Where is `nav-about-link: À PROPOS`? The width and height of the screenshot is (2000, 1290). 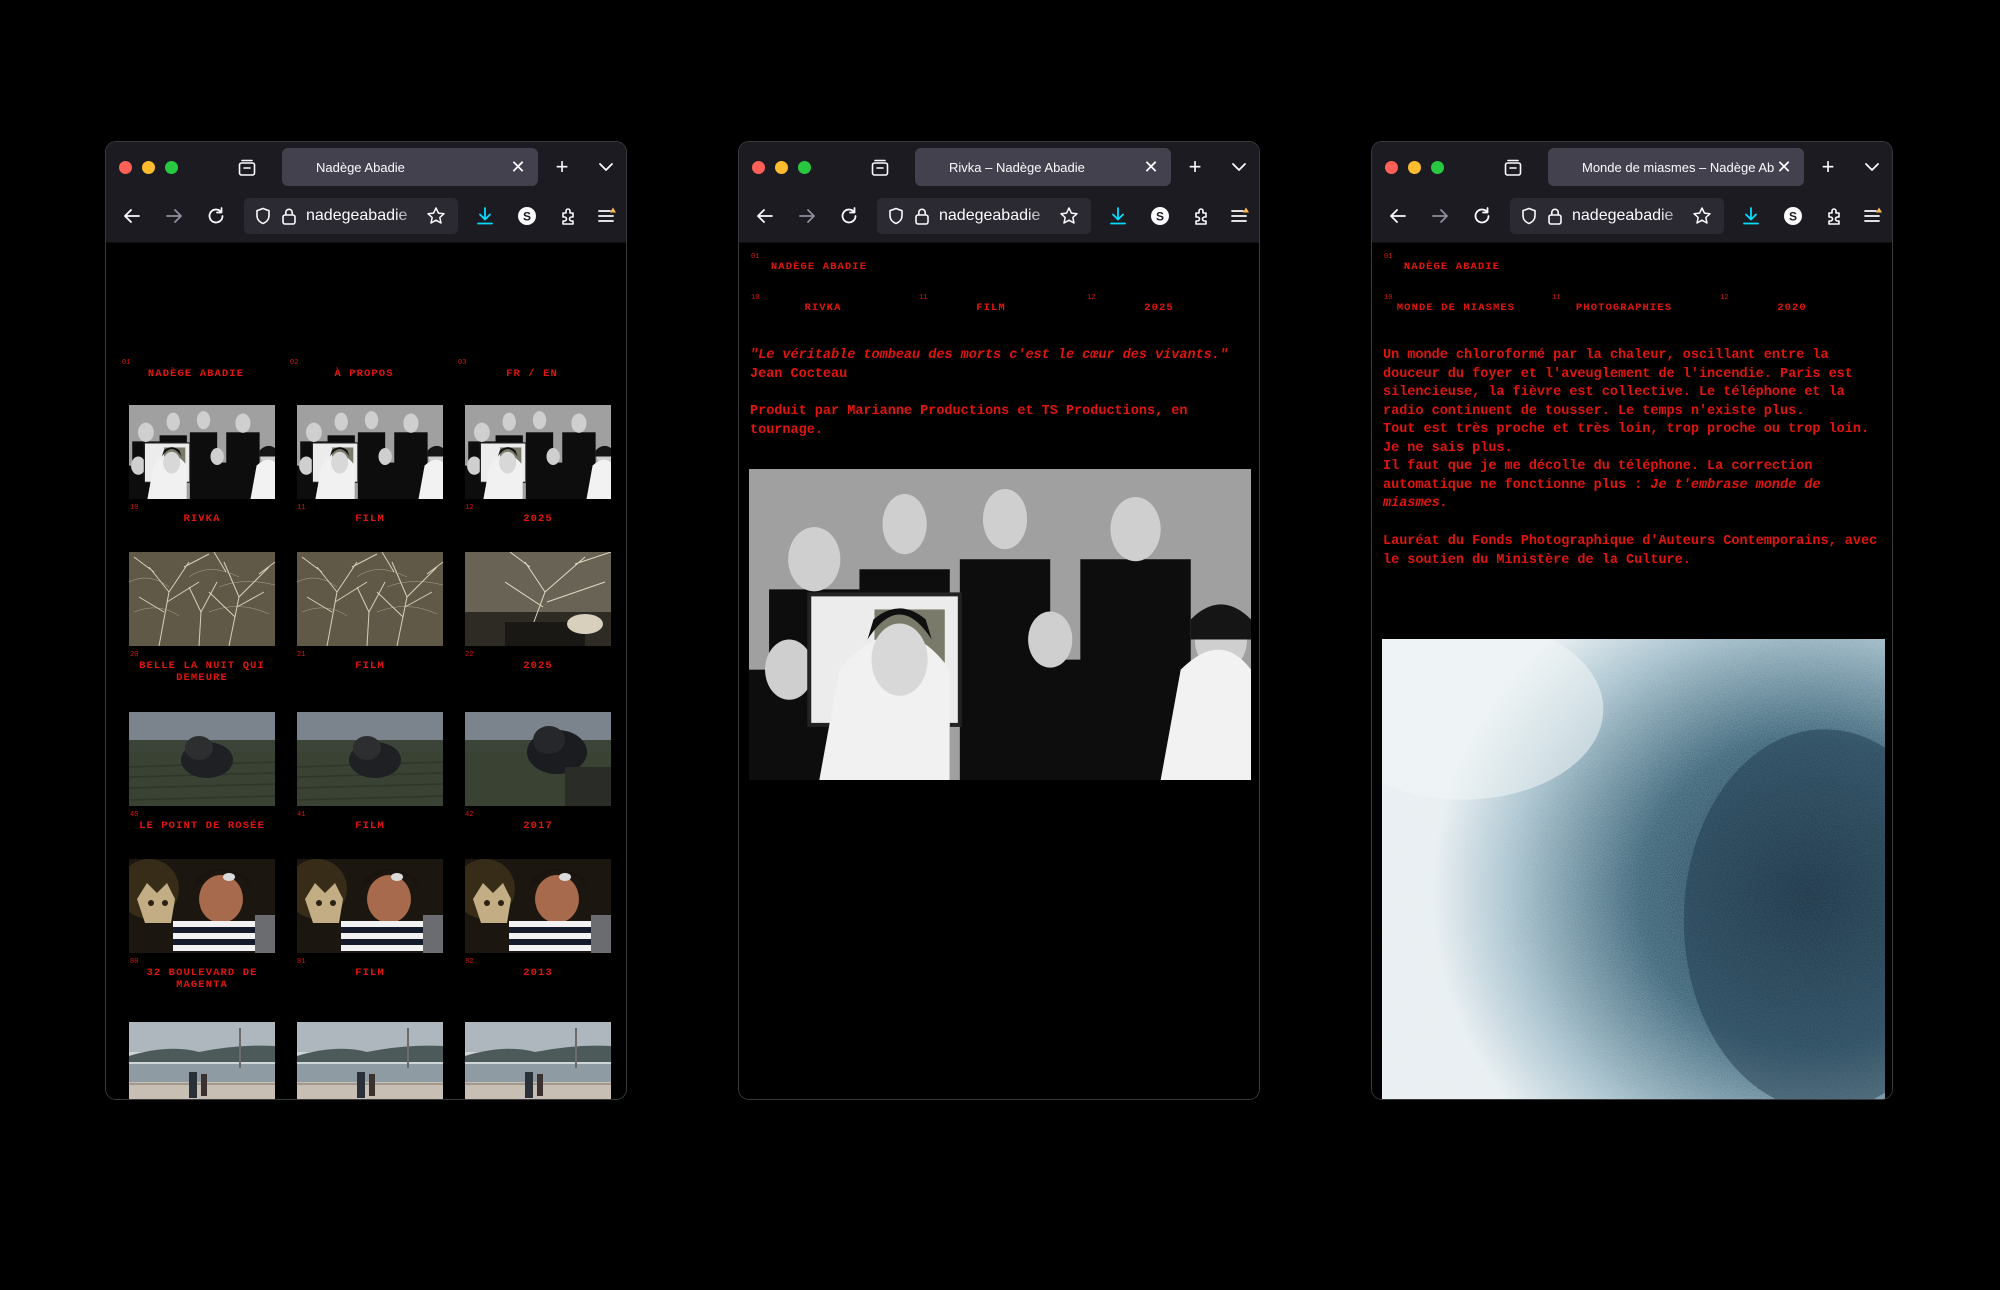
nav-about-link: À PROPOS is located at coordinates (364, 374).